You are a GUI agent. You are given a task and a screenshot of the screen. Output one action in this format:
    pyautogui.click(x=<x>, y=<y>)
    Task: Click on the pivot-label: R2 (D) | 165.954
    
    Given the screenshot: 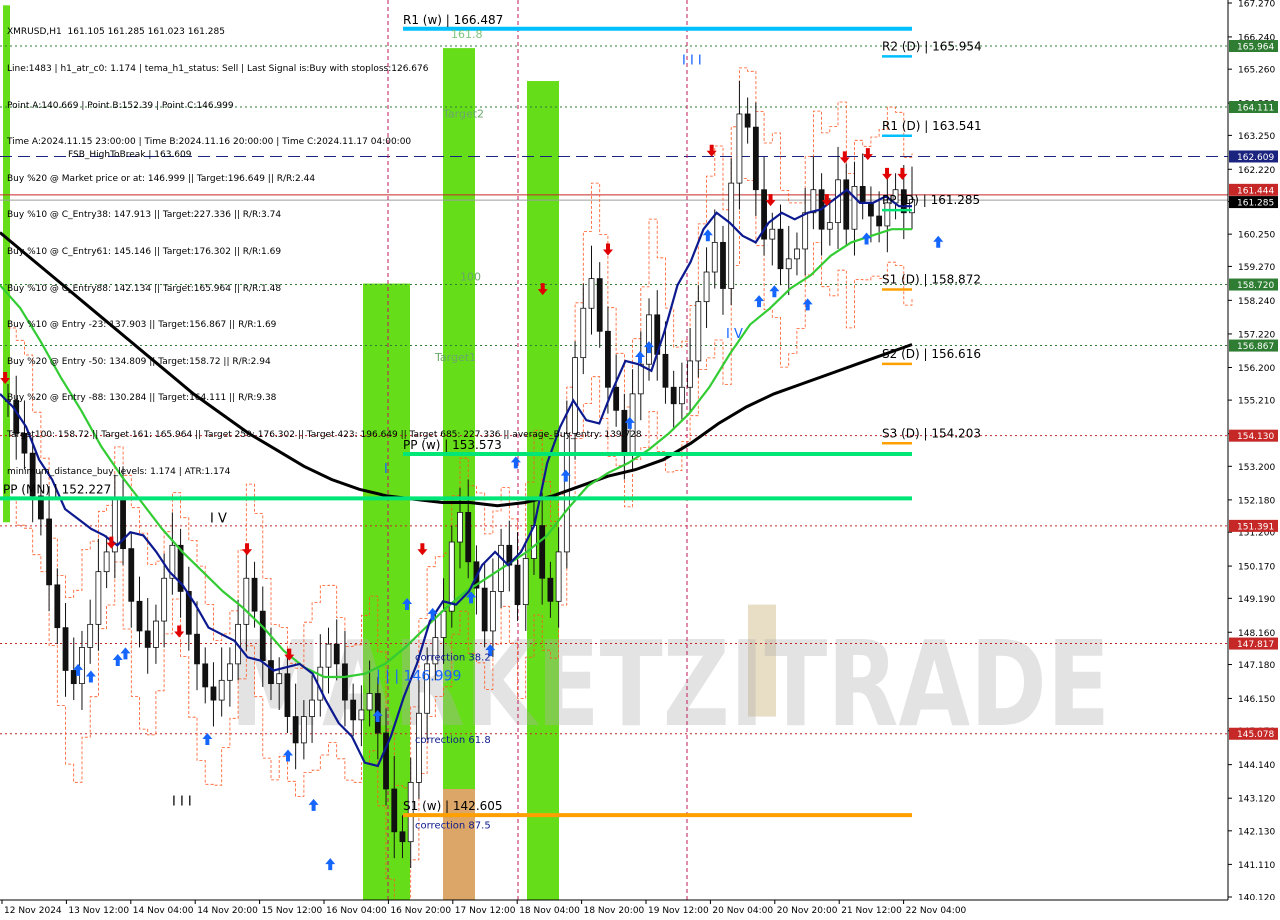 What is the action you would take?
    pyautogui.click(x=932, y=46)
    